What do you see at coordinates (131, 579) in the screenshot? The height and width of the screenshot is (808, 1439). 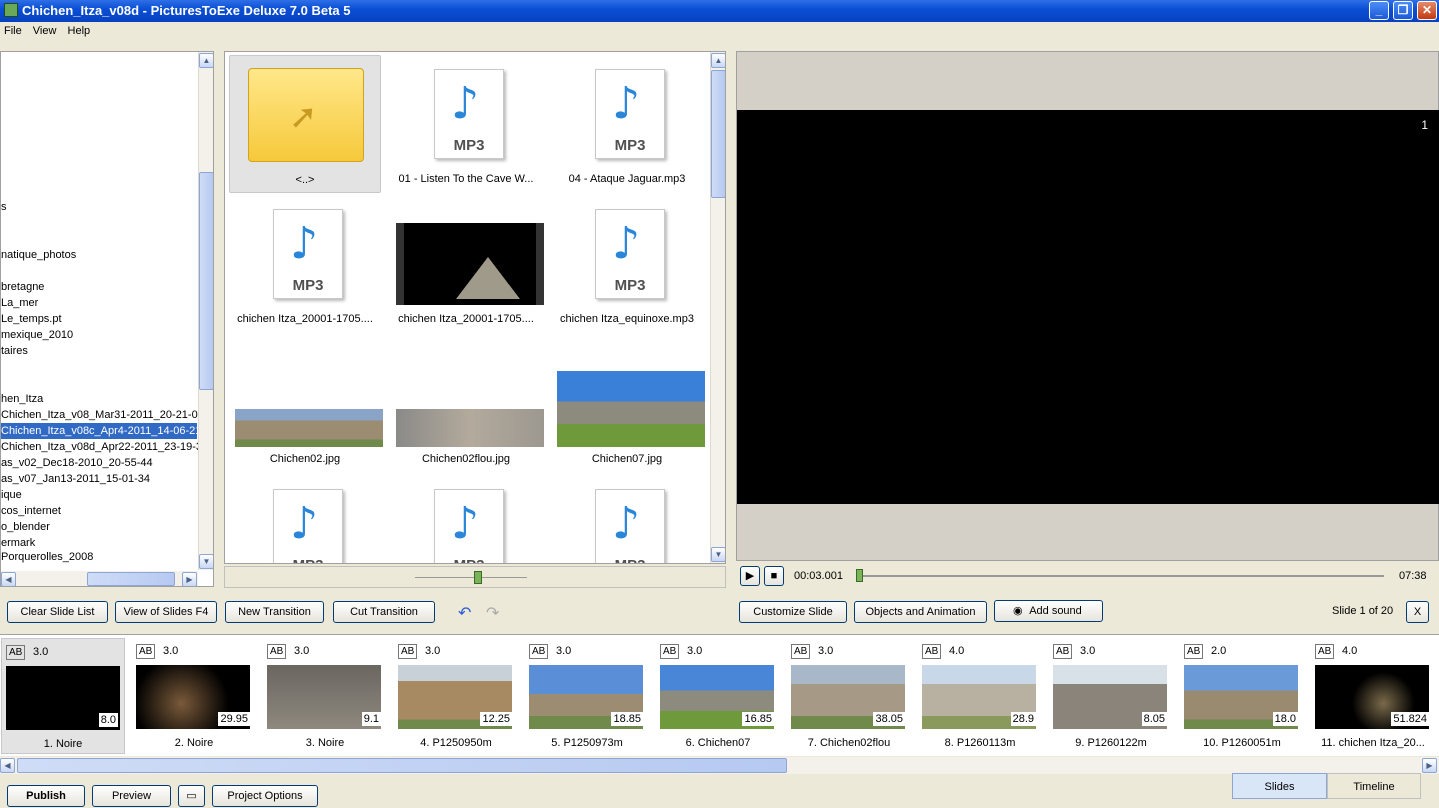 I see `hscroll-thumb` at bounding box center [131, 579].